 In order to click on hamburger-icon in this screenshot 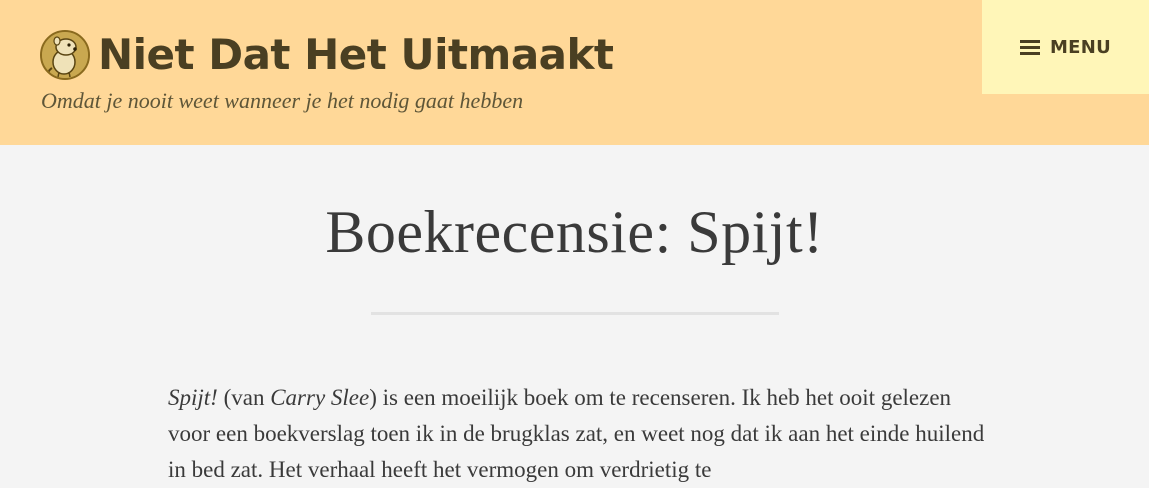, I will do `click(1029, 47)`.